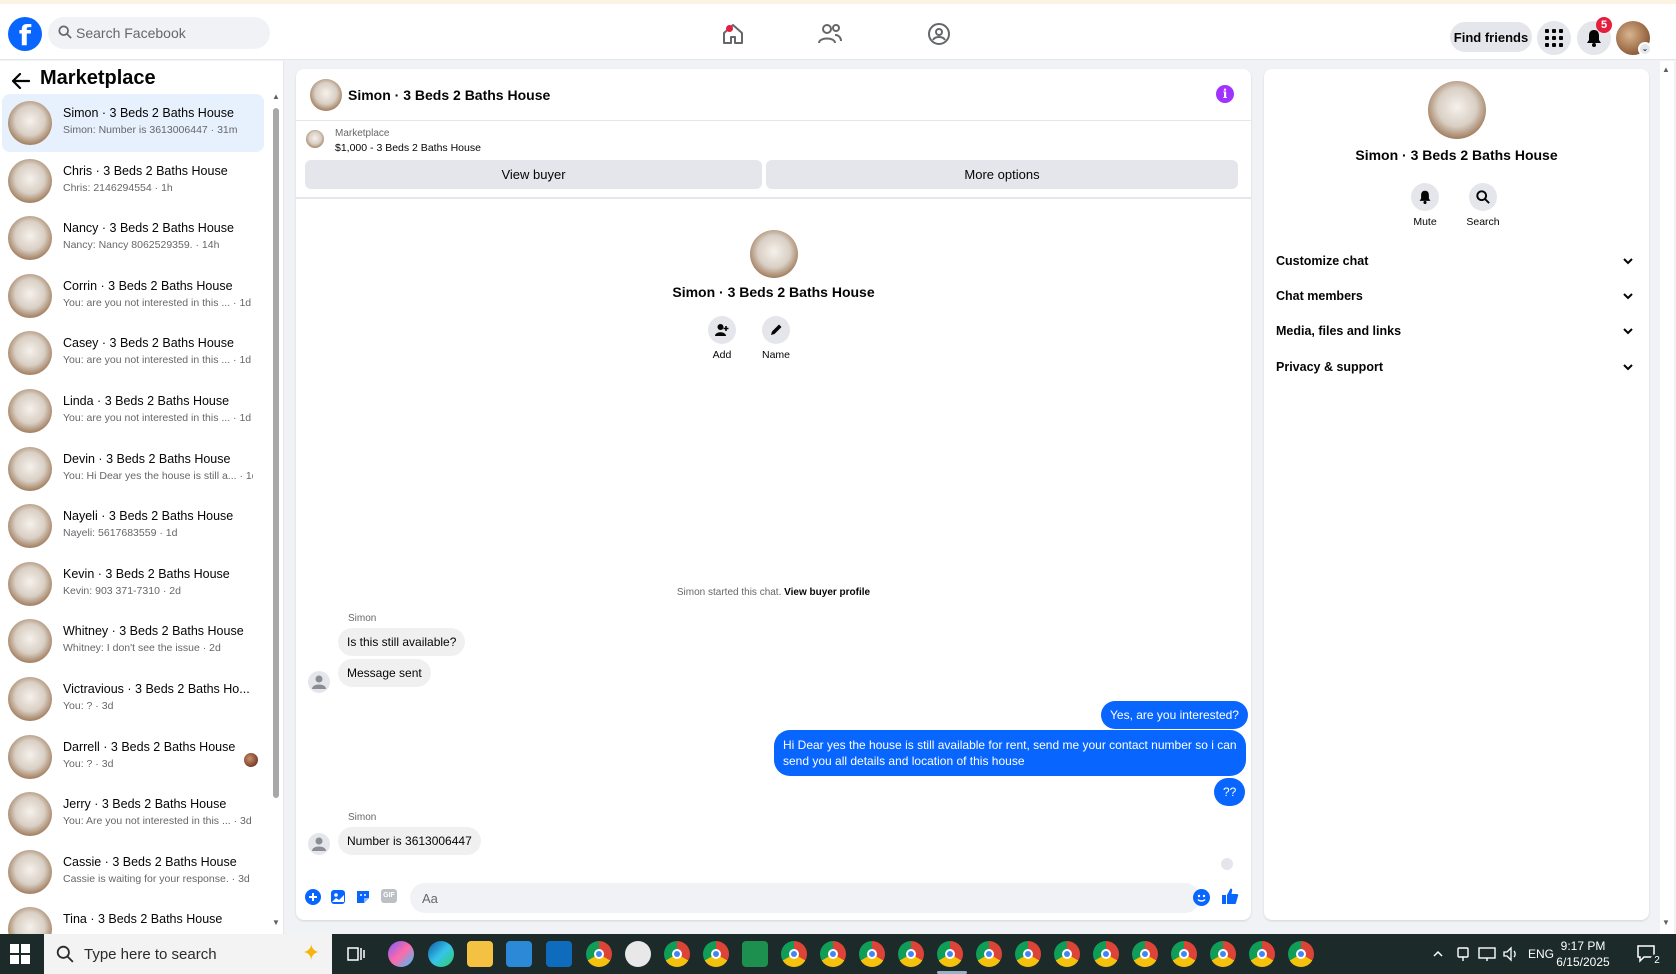 Image resolution: width=1676 pixels, height=974 pixels. Describe the element at coordinates (776, 330) in the screenshot. I see `edit-name-button` at that location.